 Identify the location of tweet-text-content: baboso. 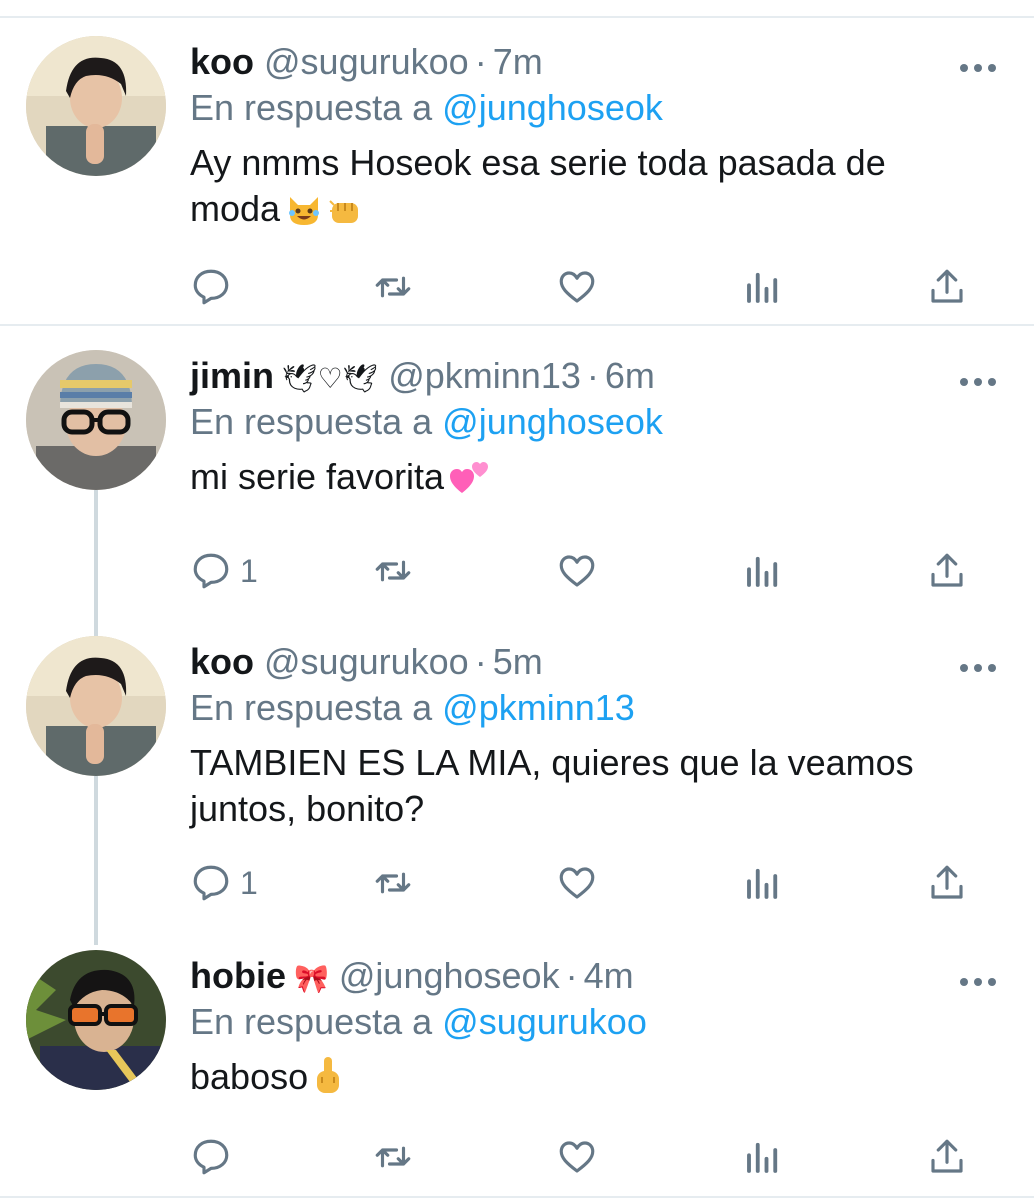
(249, 1076).